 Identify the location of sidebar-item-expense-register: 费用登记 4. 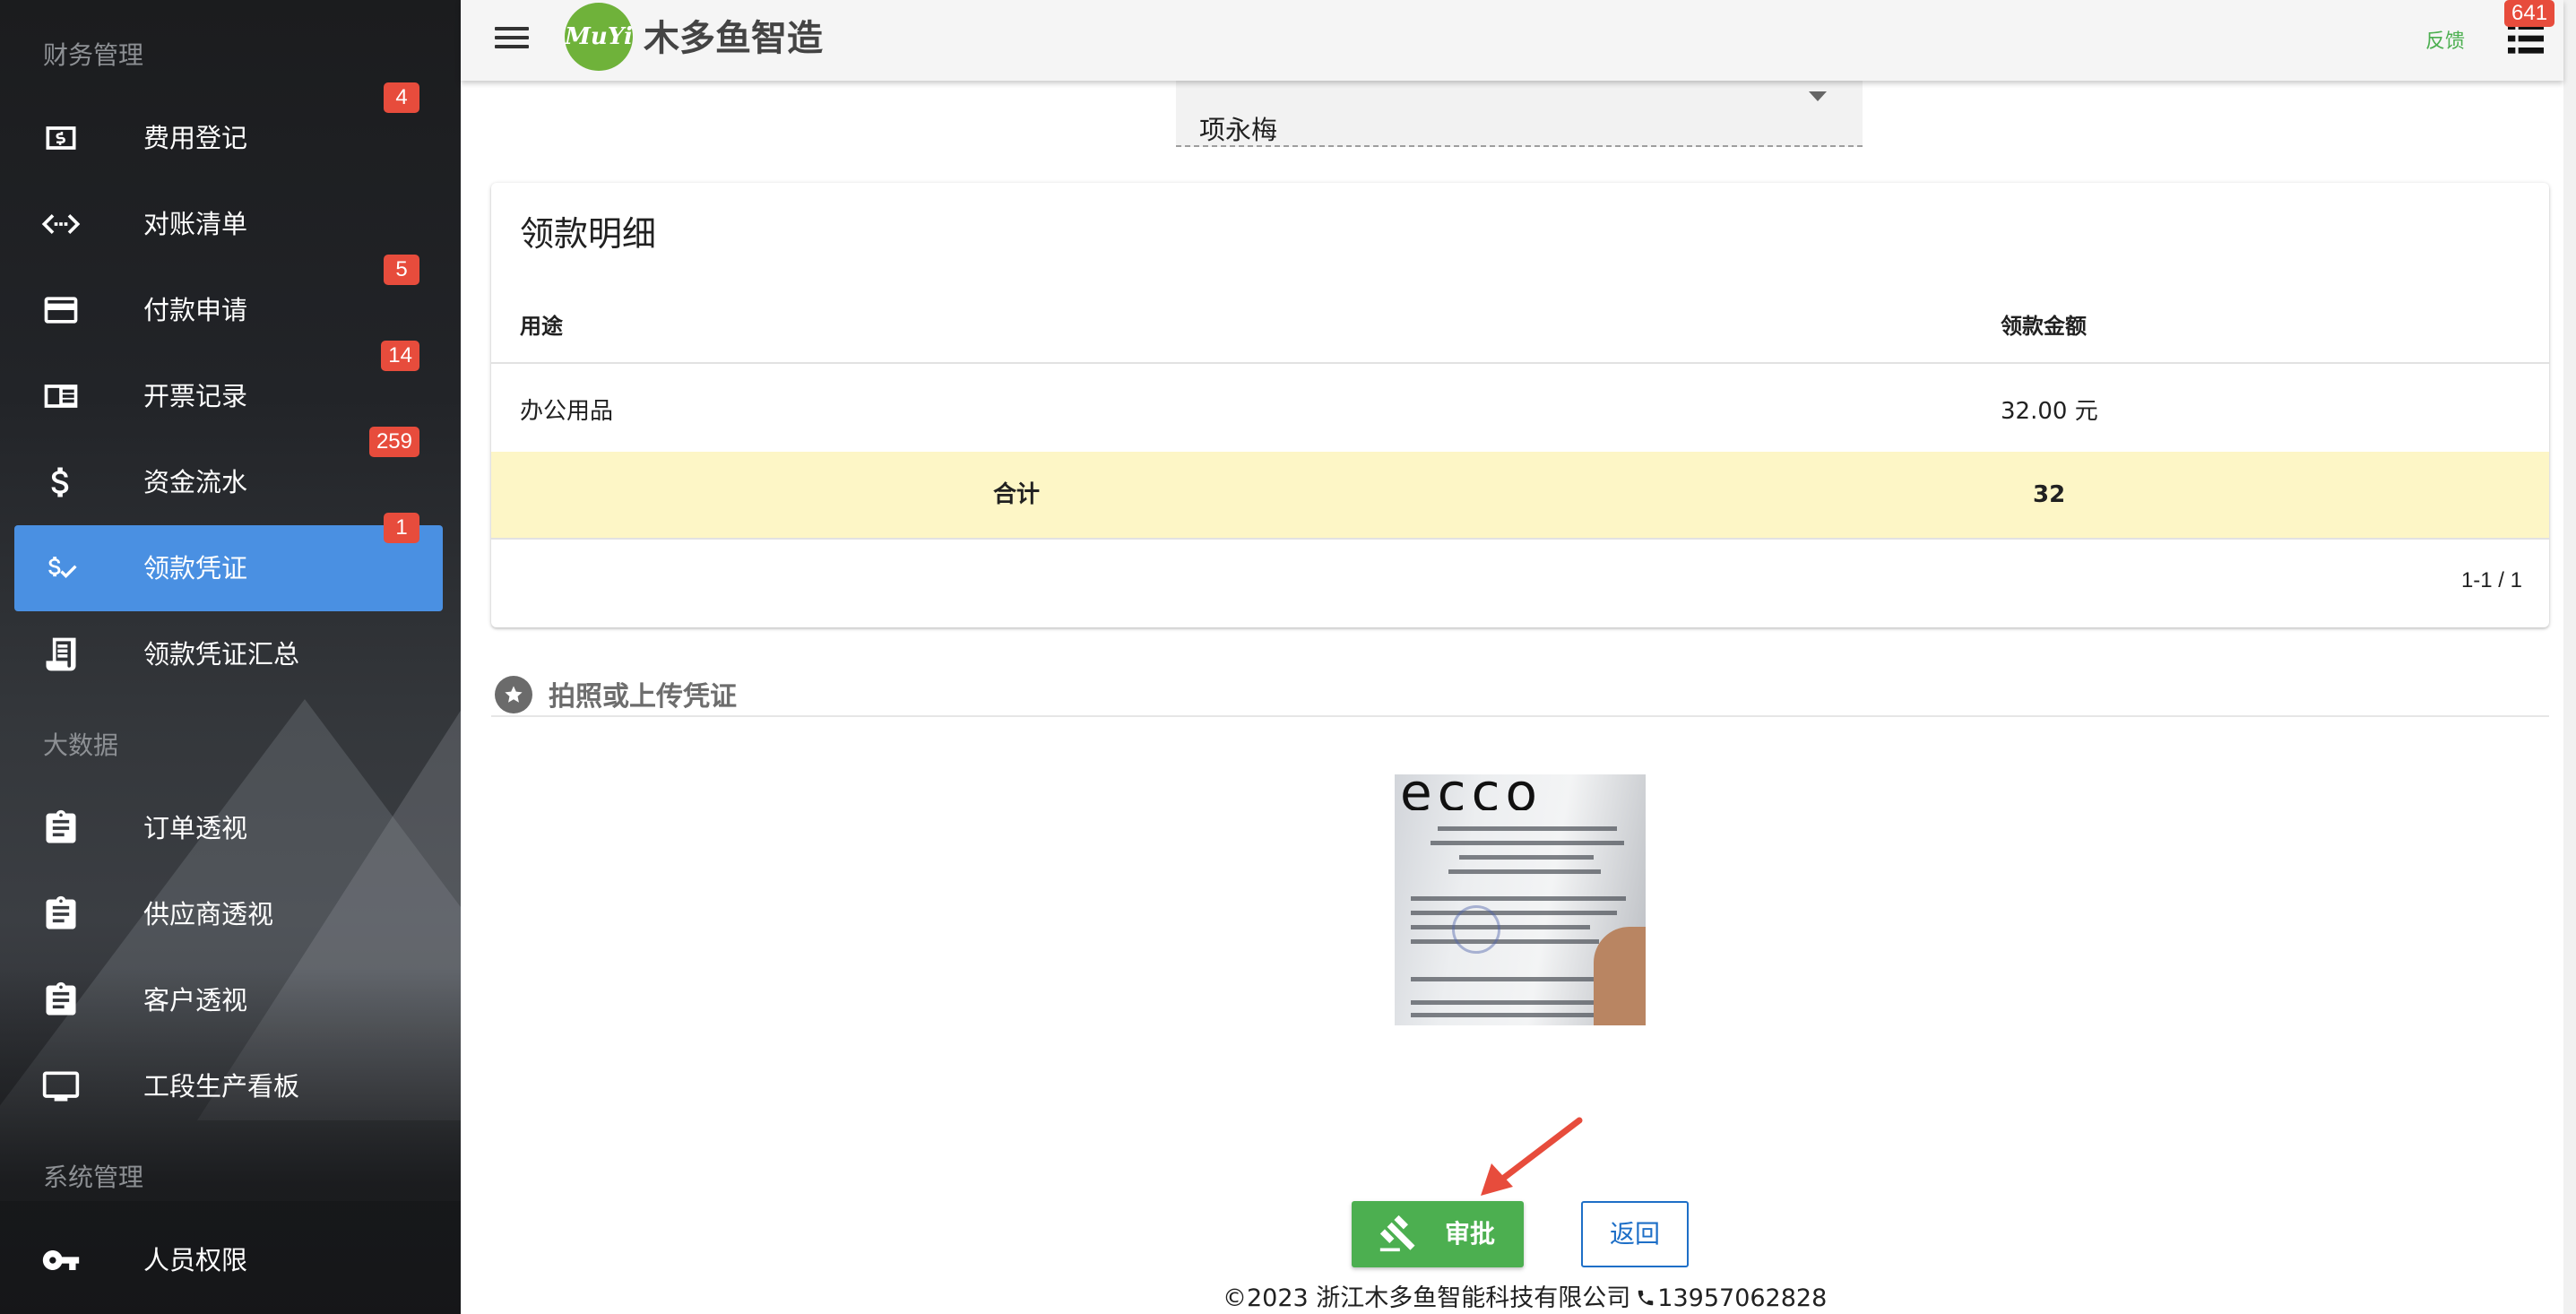
(228, 131).